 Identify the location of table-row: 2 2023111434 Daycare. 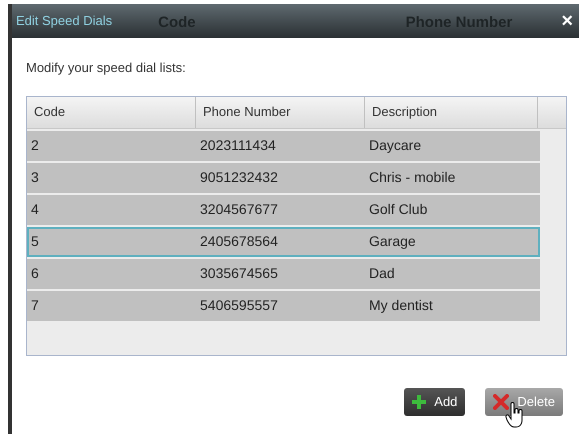
(283, 145).